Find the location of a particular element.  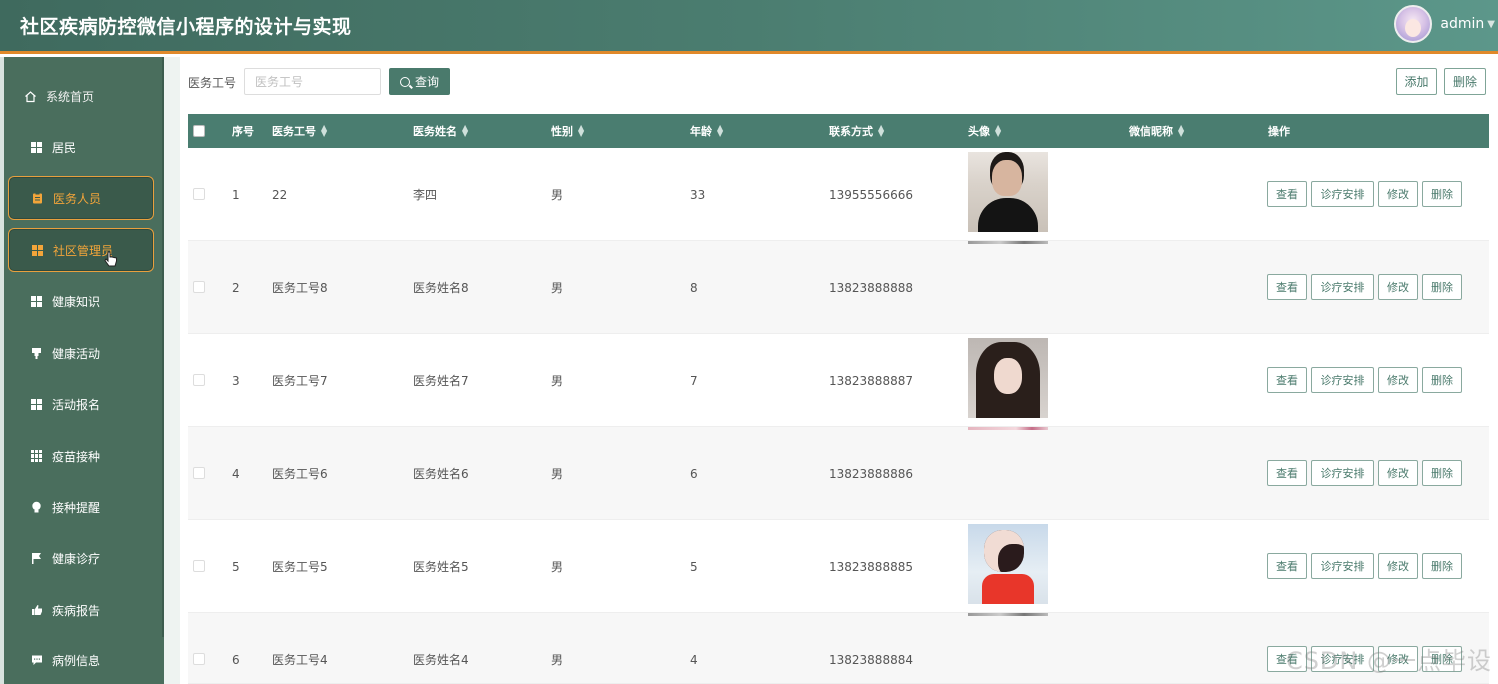

user-menu: admin ▼ is located at coordinates (1446, 24).